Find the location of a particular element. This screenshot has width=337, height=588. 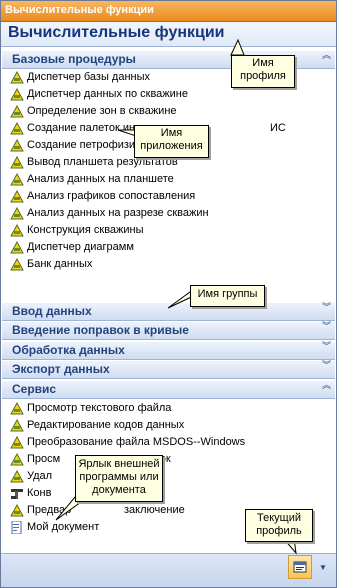

callout-app-name: Имя приложения is located at coordinates (171, 141).